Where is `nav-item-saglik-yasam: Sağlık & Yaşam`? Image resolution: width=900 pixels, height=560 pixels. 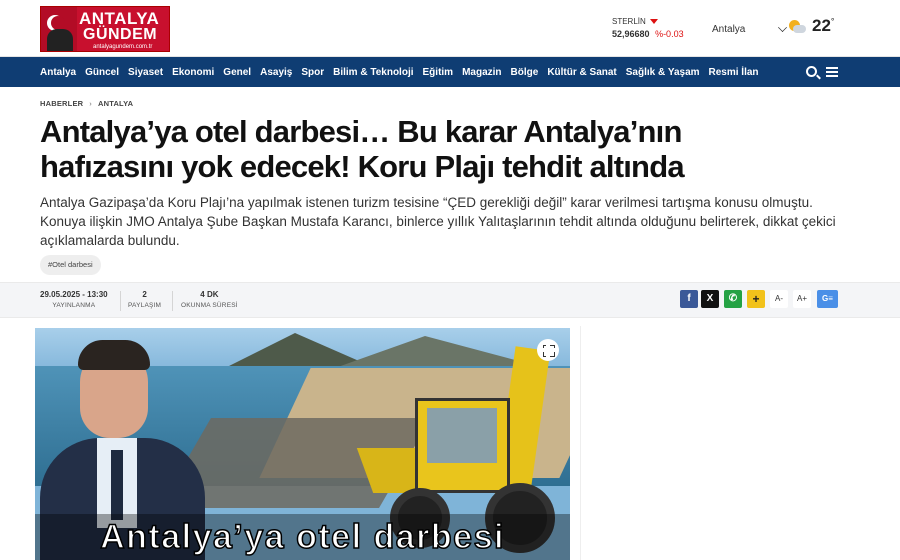 nav-item-saglik-yasam: Sağlık & Yaşam is located at coordinates (663, 72).